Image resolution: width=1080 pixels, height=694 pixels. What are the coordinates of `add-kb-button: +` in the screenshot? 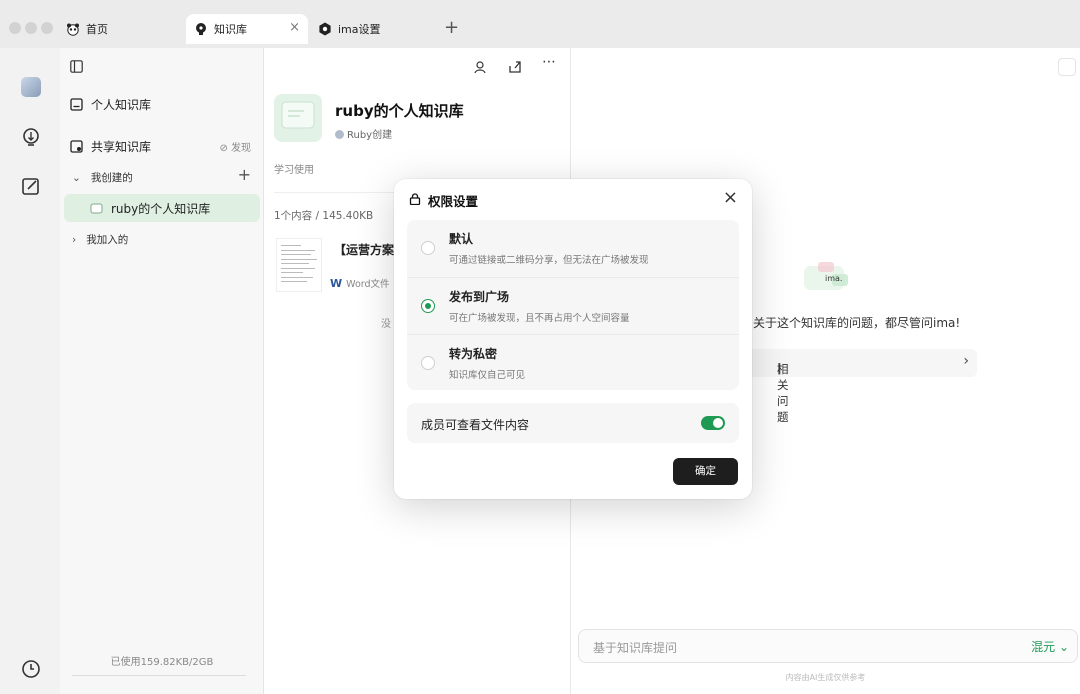 It's located at (244, 174).